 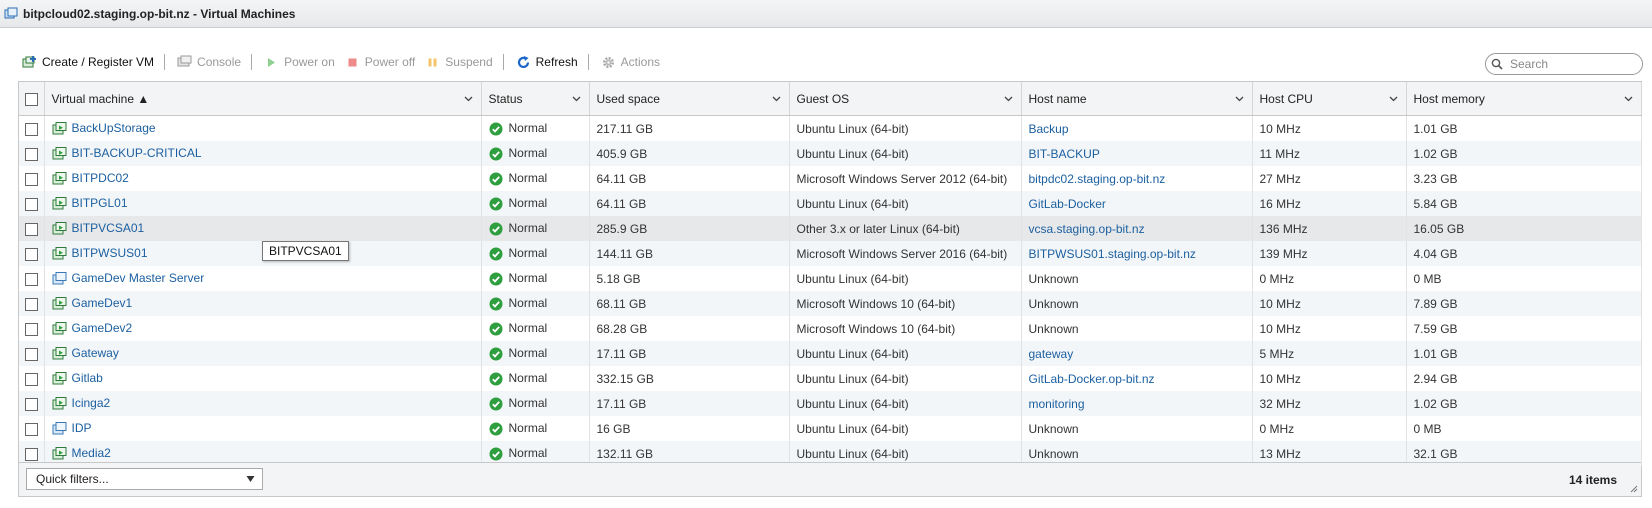 I want to click on host-name-cell: BITPWSUS01.staging.op-bit.nz, so click(x=1137, y=253).